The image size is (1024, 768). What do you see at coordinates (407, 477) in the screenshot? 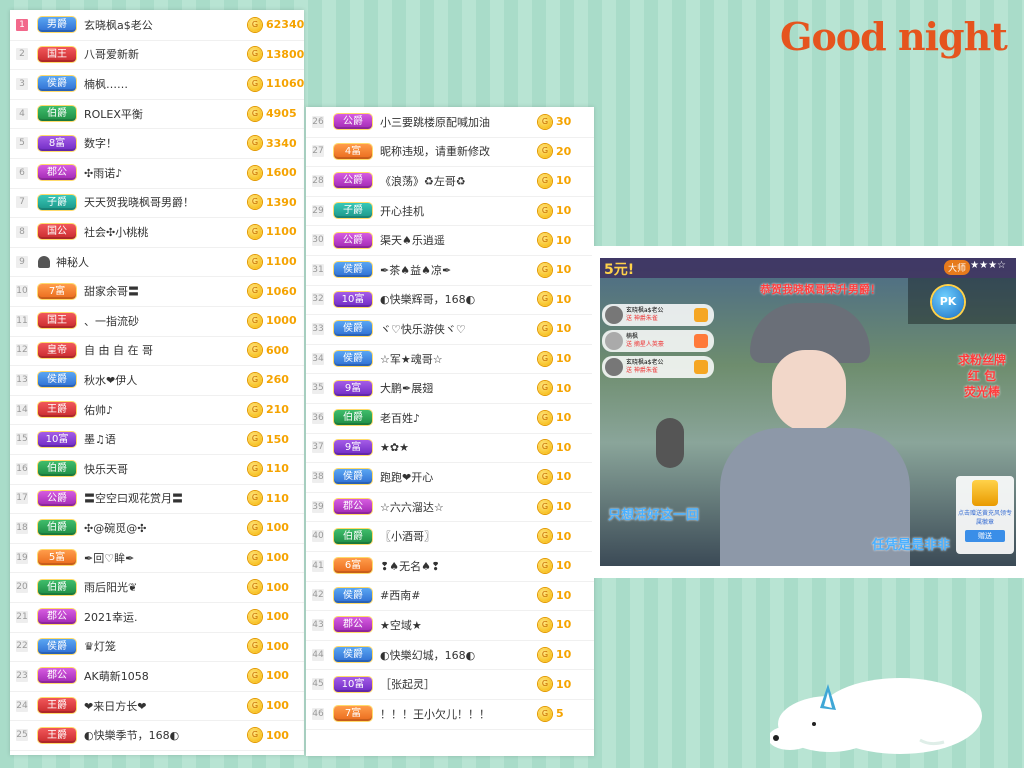
I see `user-name: 跑跑❤开心` at bounding box center [407, 477].